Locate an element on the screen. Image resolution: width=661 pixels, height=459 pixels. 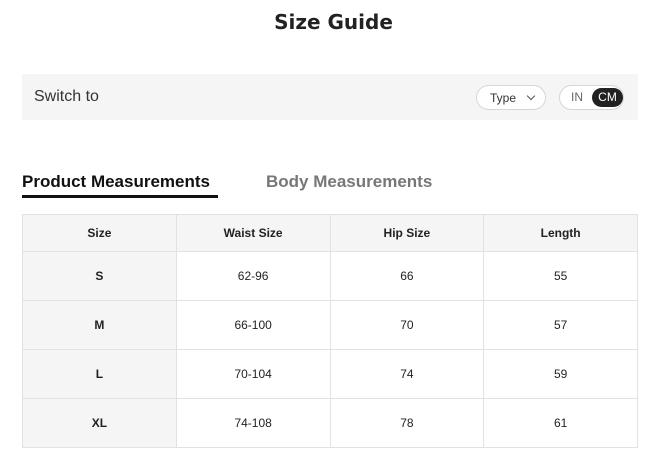
length-cell: 55 is located at coordinates (560, 276).